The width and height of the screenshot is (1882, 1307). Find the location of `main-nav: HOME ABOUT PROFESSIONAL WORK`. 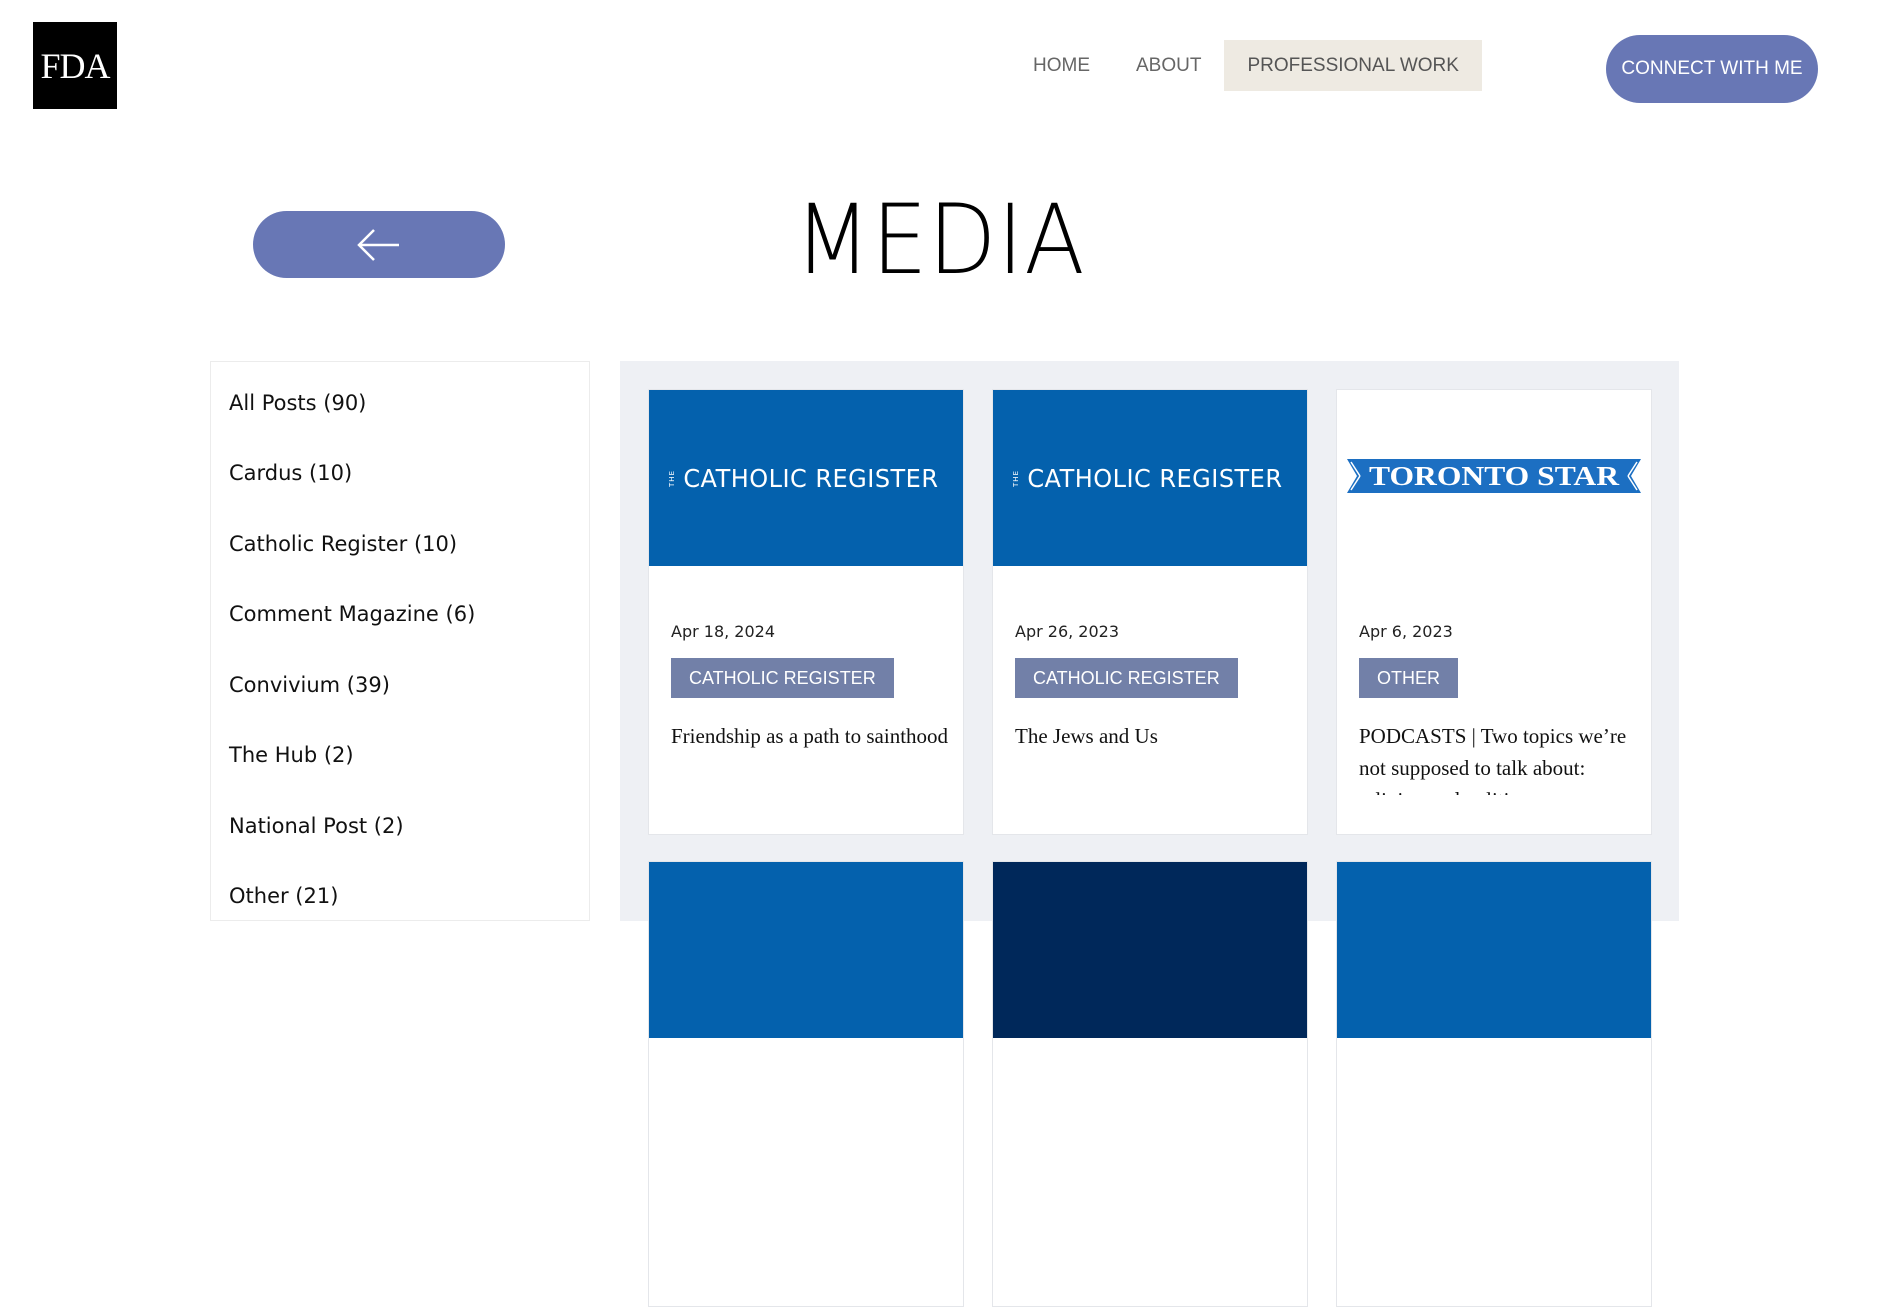

main-nav: HOME ABOUT PROFESSIONAL WORK is located at coordinates (1246, 65).